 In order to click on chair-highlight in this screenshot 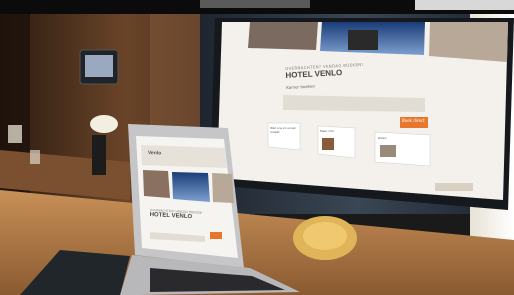, I will do `click(325, 236)`.